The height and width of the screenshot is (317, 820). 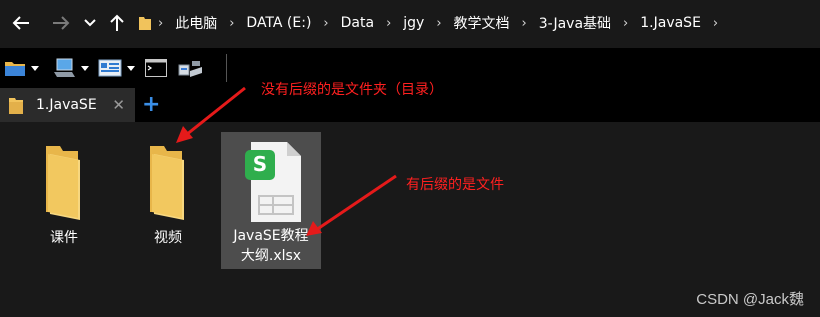 I want to click on arrow-to-file, so click(x=351, y=205).